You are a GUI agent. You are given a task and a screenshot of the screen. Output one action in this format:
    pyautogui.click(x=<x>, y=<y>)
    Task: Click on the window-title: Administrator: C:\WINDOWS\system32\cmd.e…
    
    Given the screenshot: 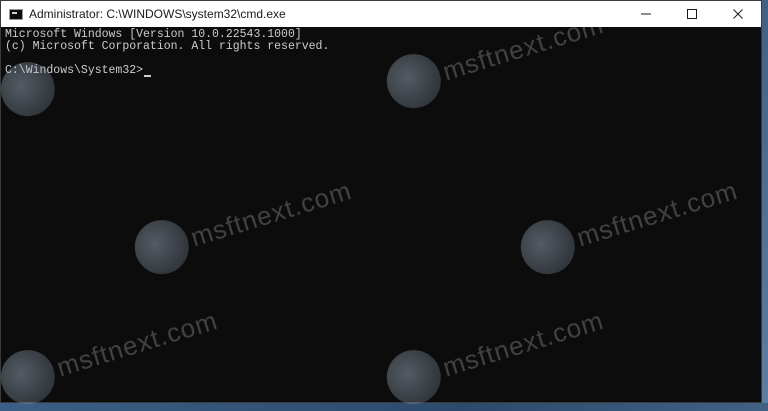 What is the action you would take?
    pyautogui.click(x=157, y=14)
    